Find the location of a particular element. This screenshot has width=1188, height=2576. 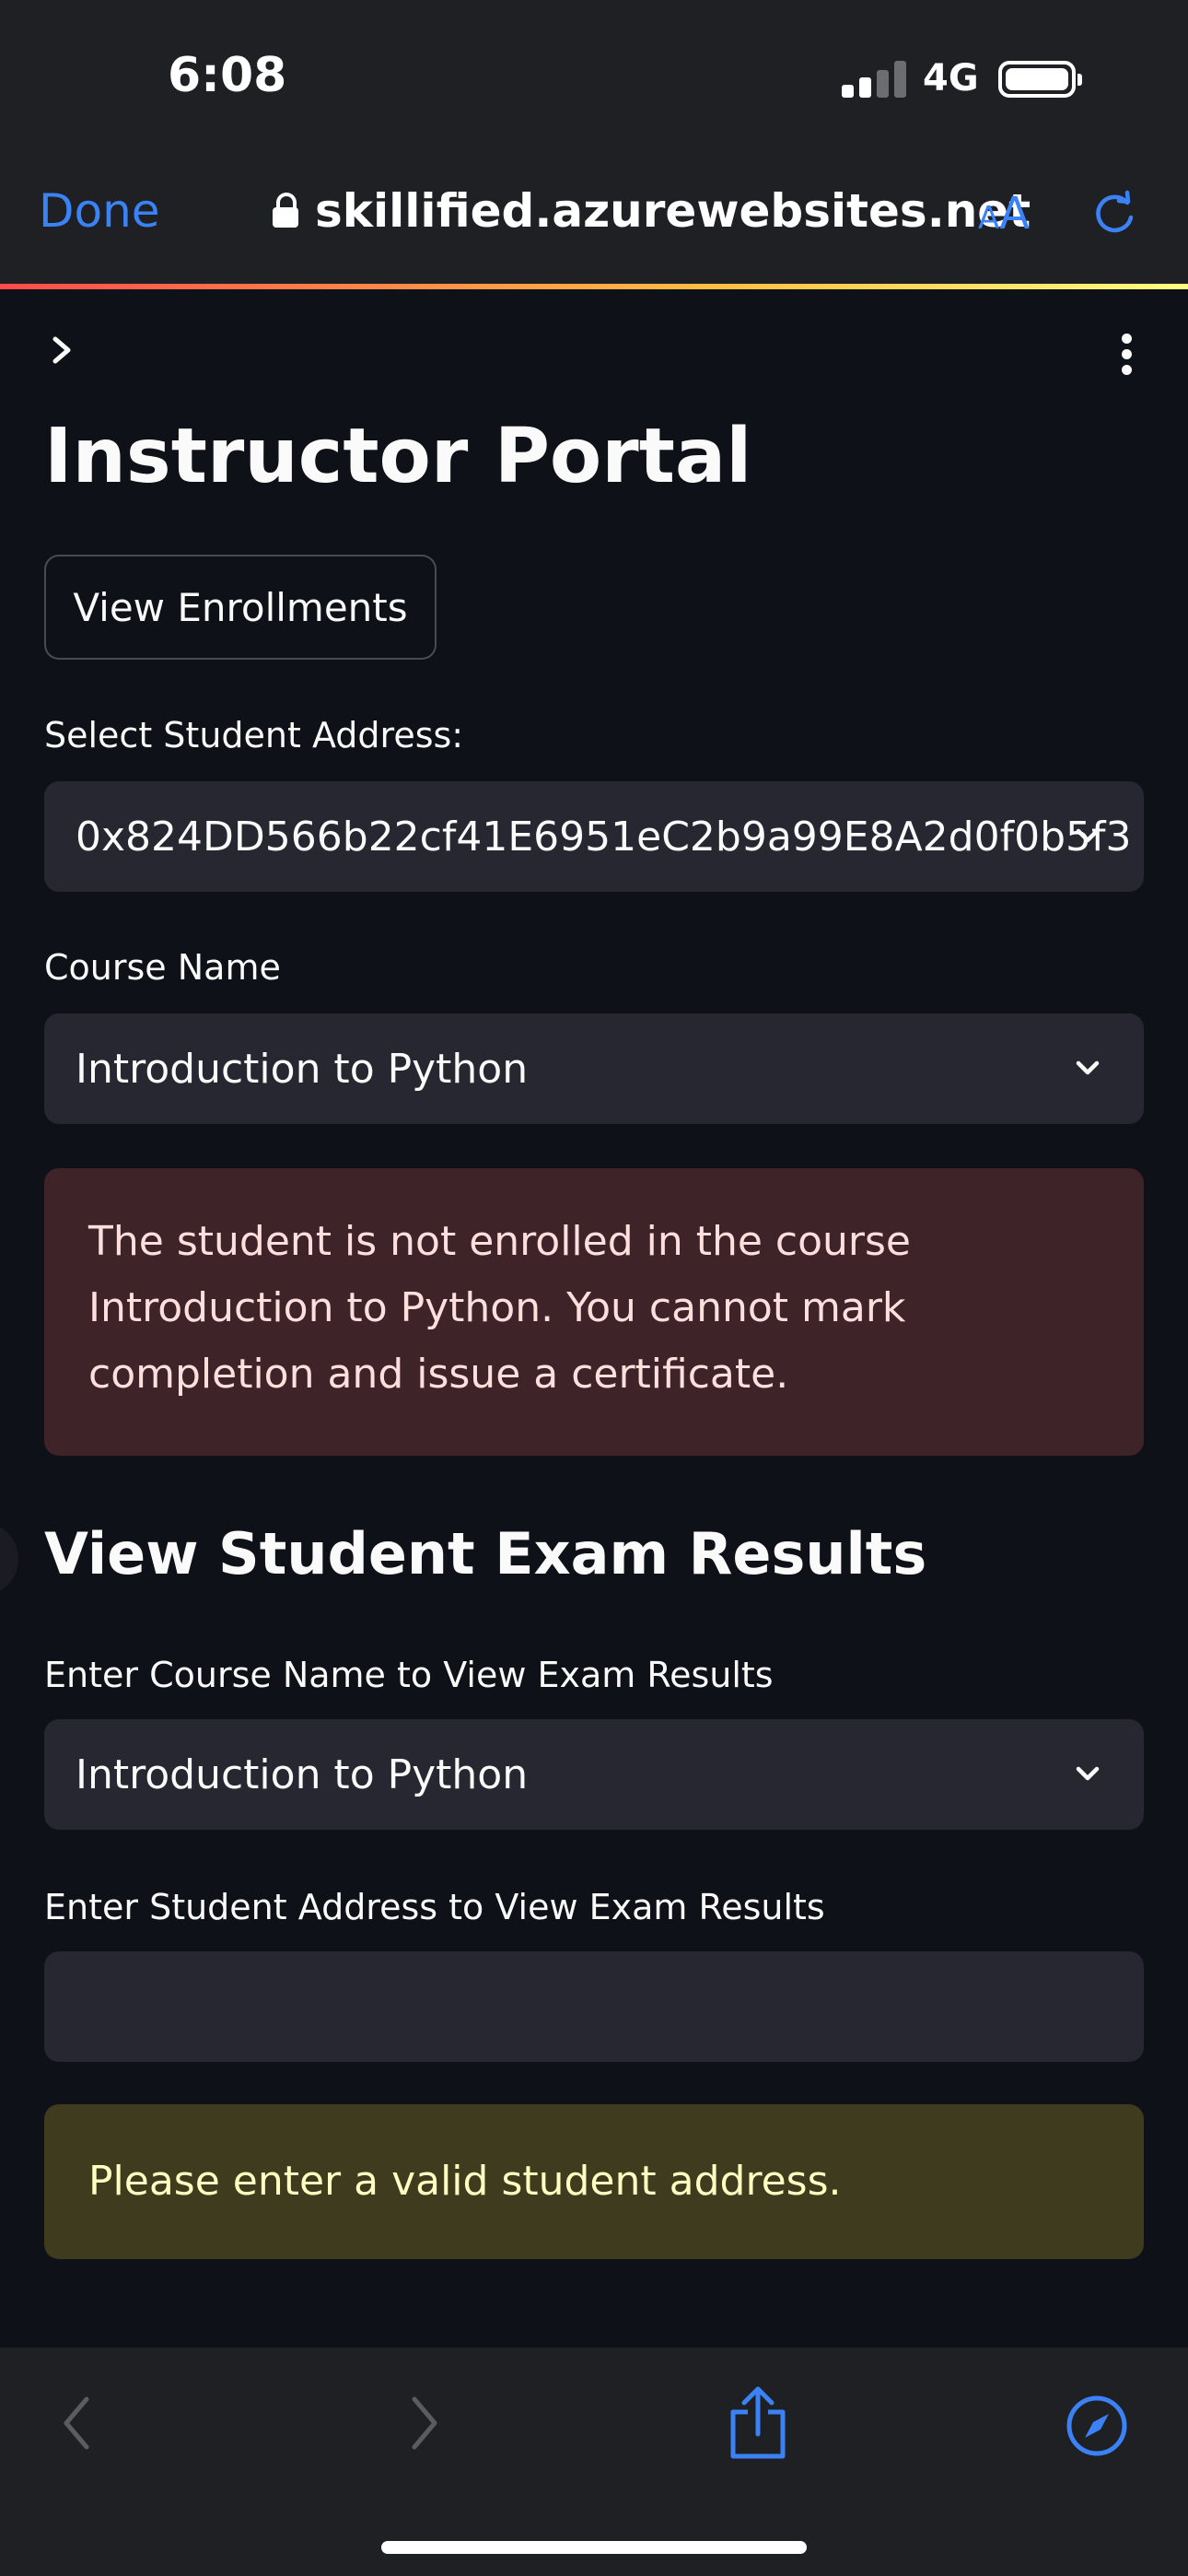

forward-arrow-icon is located at coordinates (423, 2423).